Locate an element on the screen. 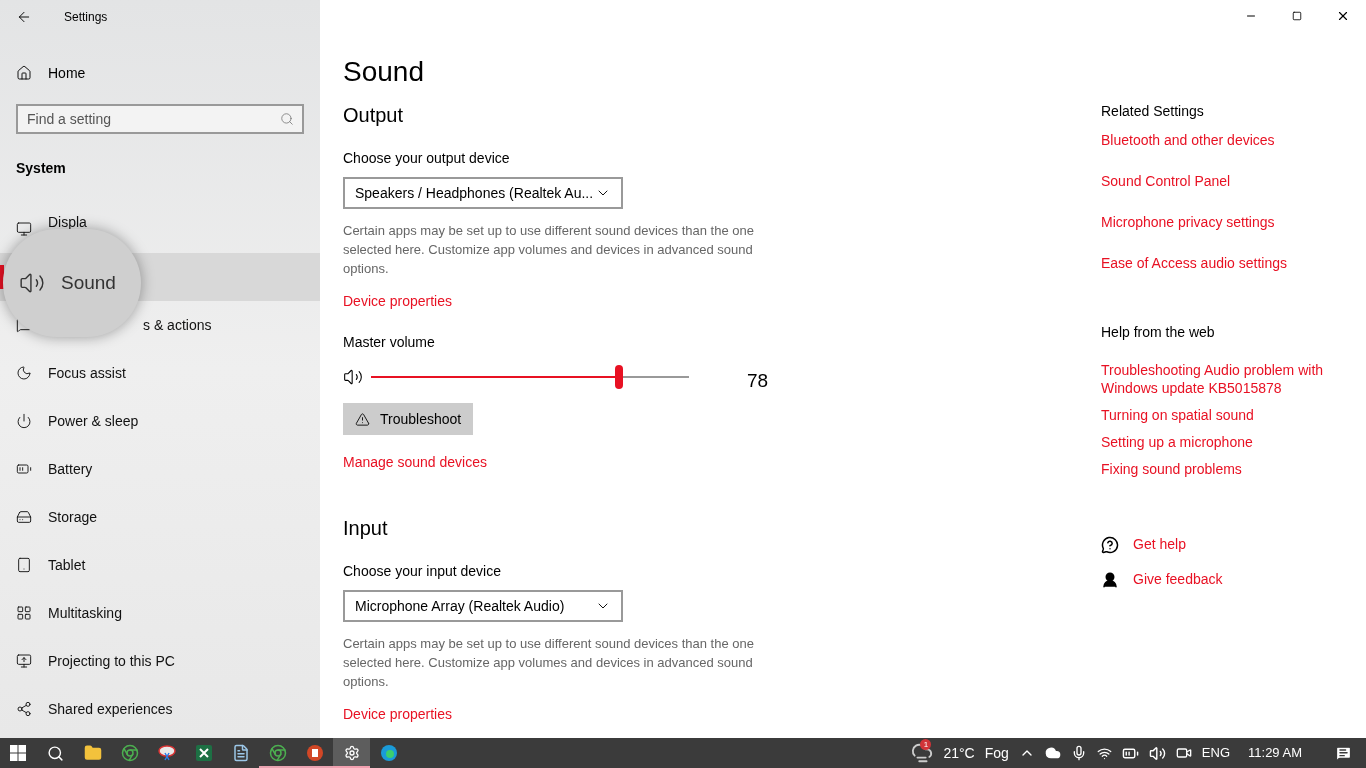 The width and height of the screenshot is (1366, 768). help-link: Troubleshooting Audio problem with Windows update KB5015878 is located at coordinates (1223, 379).